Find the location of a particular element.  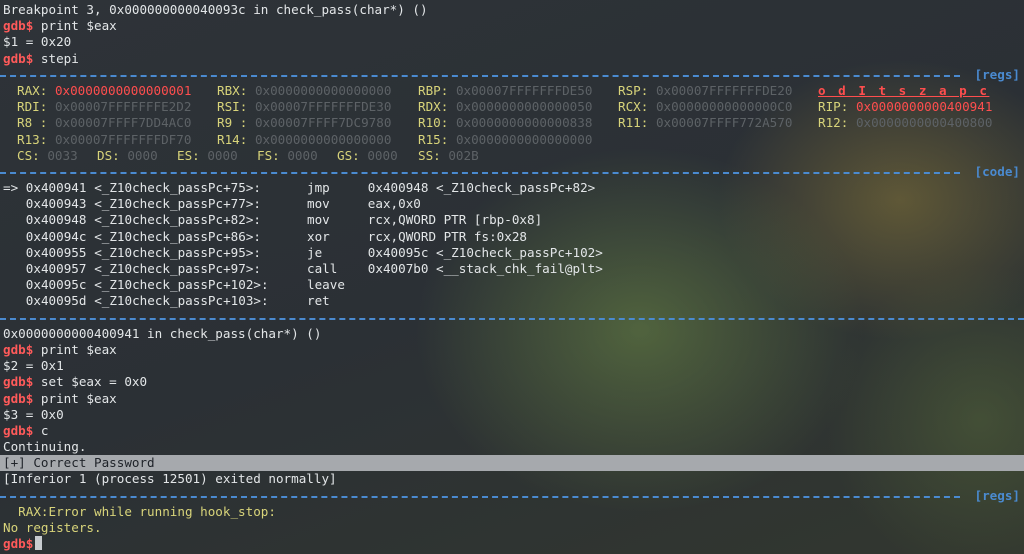

register-r10: R10: 0x0000000000000838 is located at coordinates (518, 123).